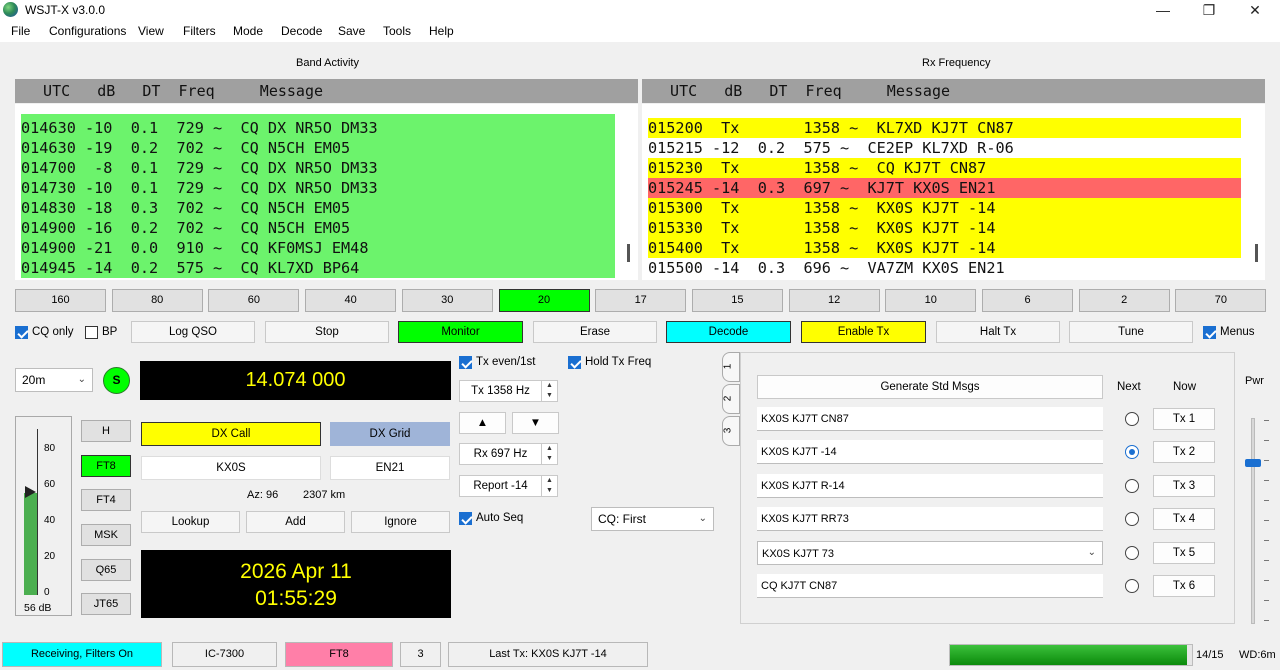 The image size is (1280, 670). What do you see at coordinates (106, 535) in the screenshot?
I see `mode-msk-button: MSK` at bounding box center [106, 535].